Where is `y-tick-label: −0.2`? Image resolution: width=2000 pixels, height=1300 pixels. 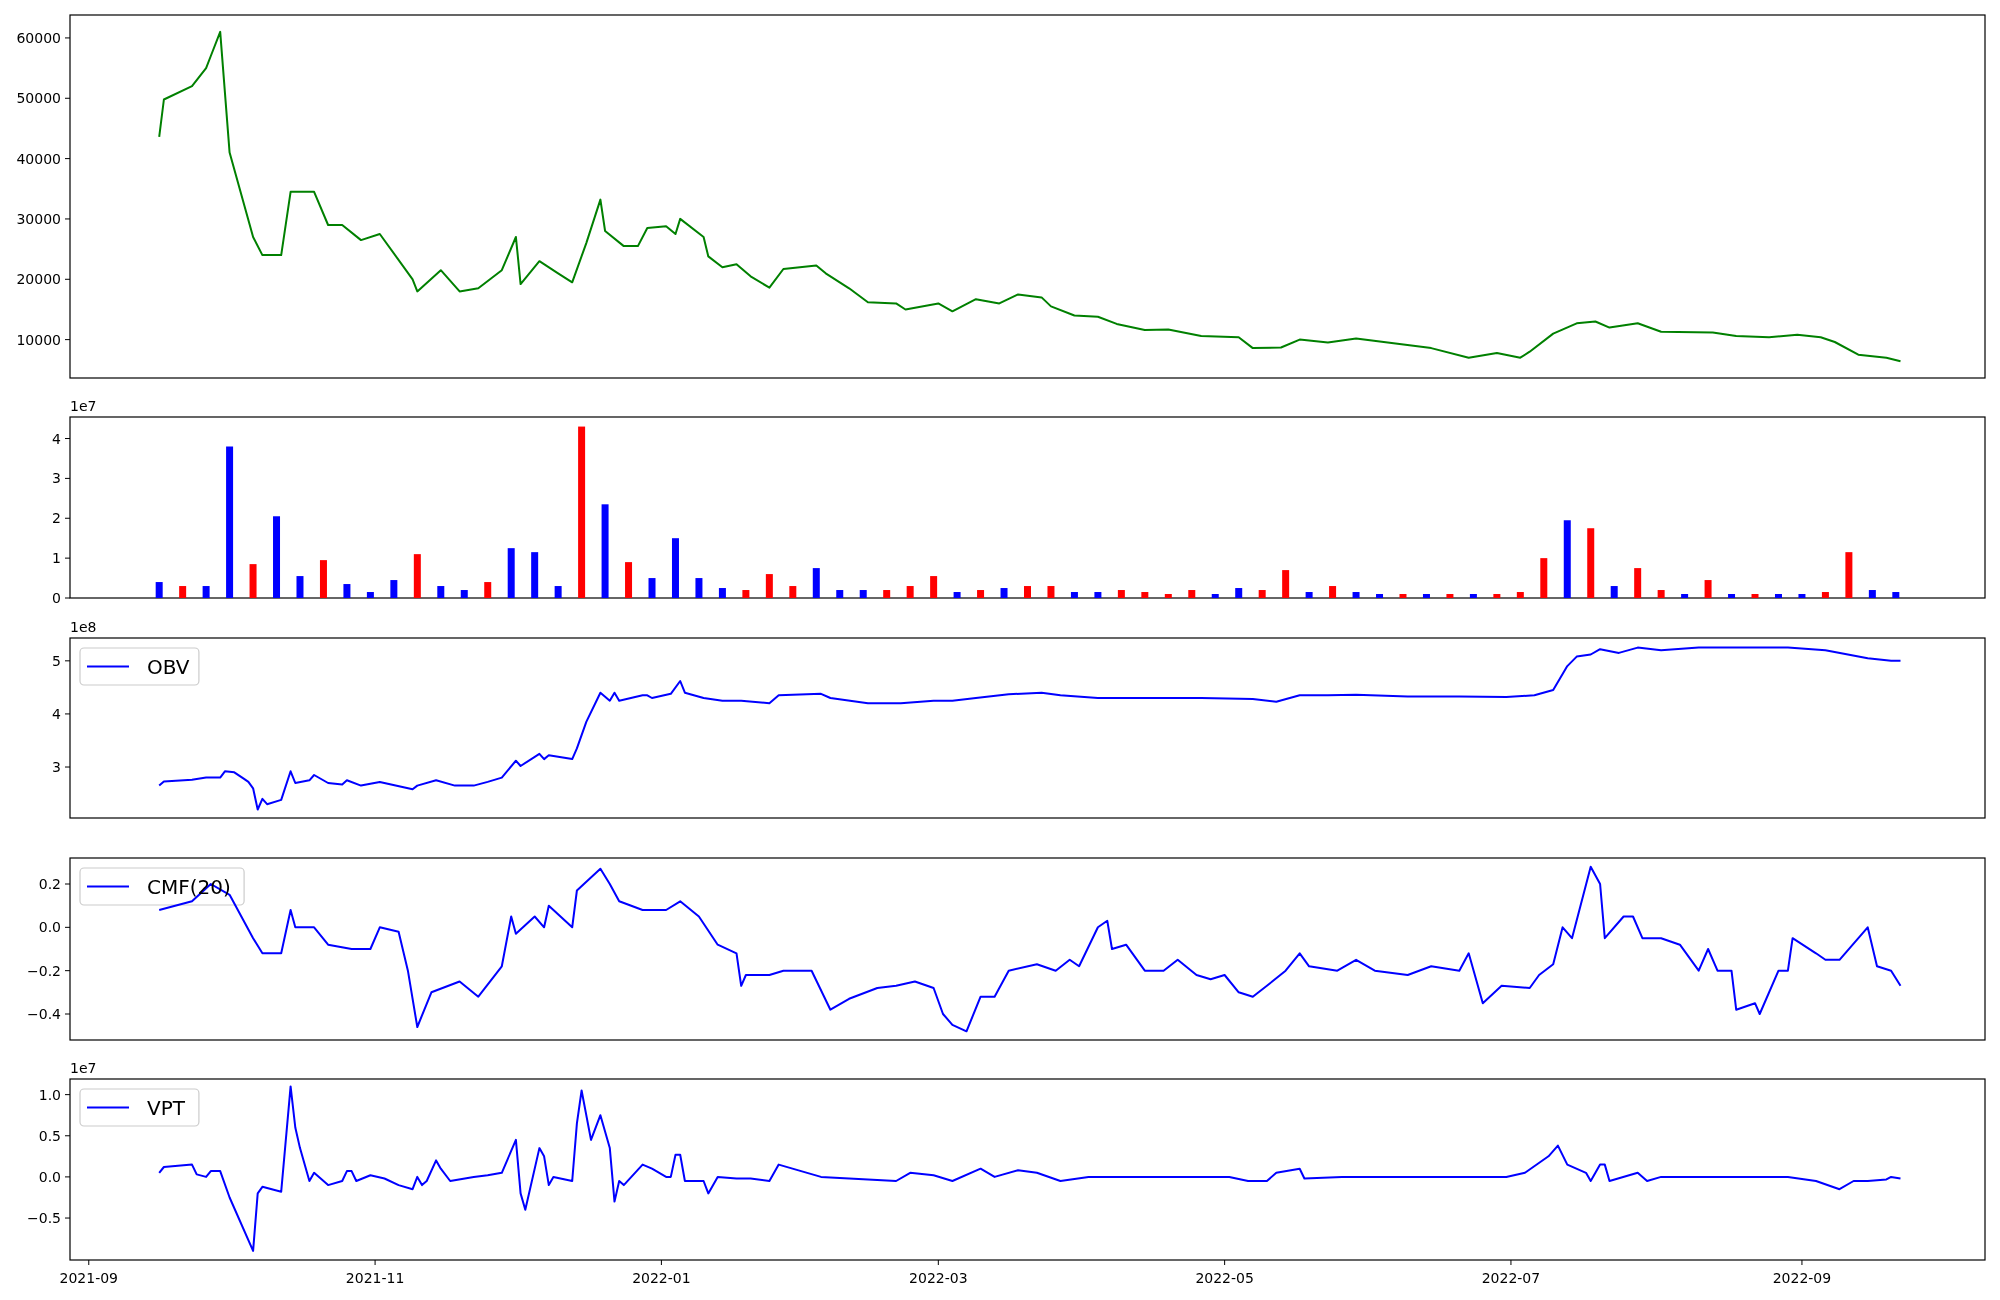
y-tick-label: −0.2 is located at coordinates (44, 970).